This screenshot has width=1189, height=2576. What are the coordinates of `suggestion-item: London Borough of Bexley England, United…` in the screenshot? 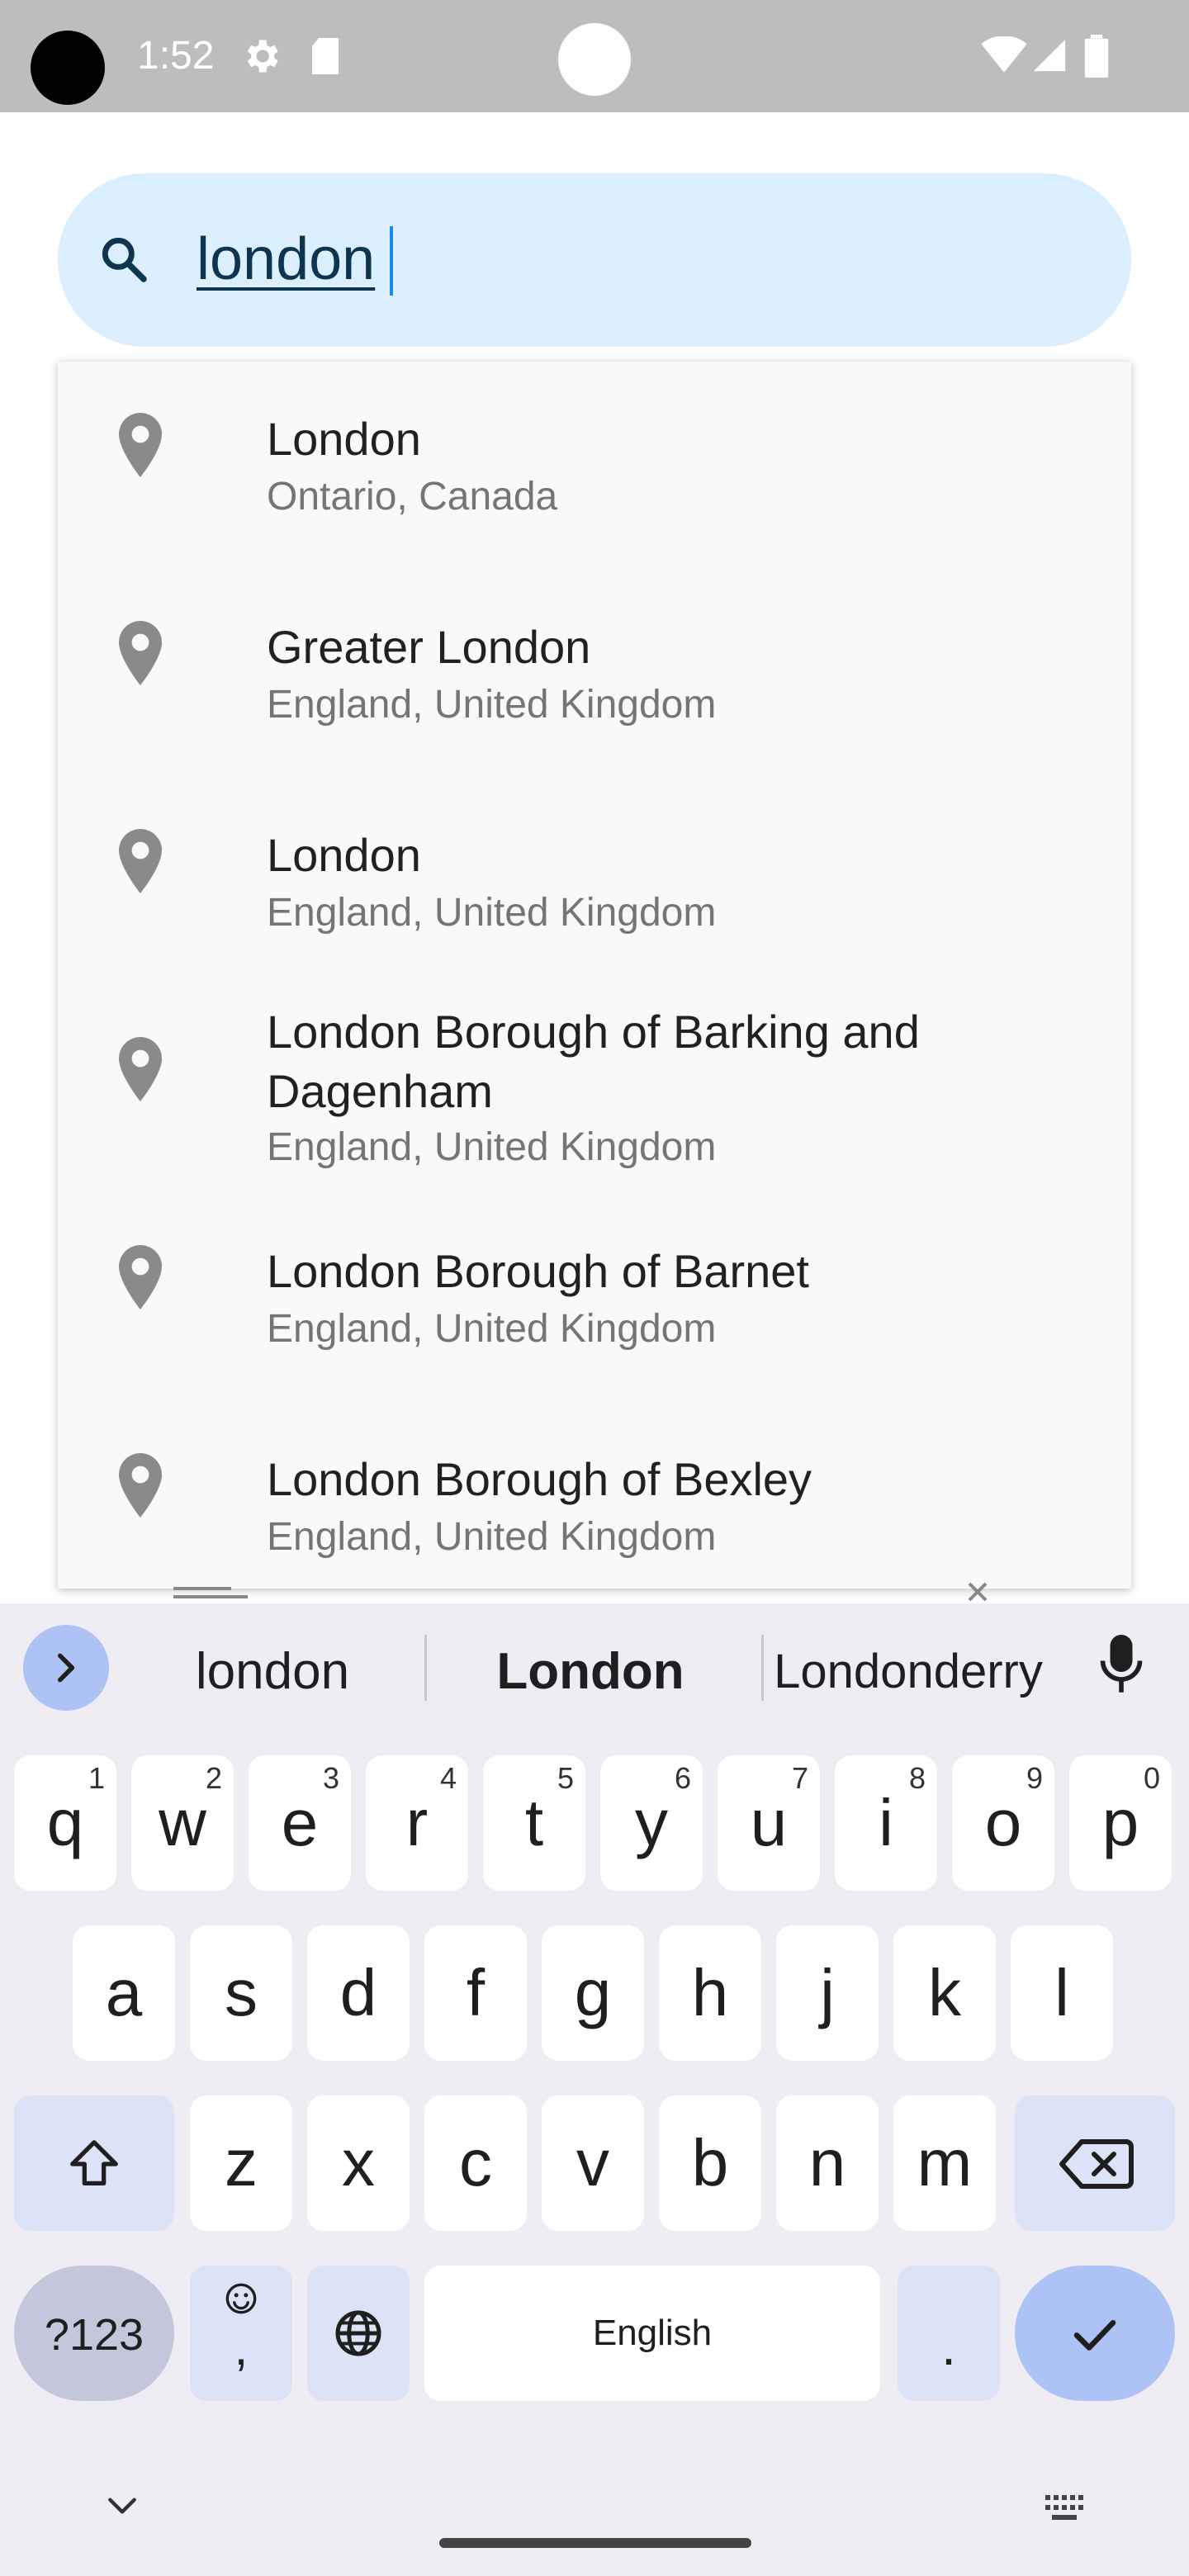 It's located at (594, 1495).